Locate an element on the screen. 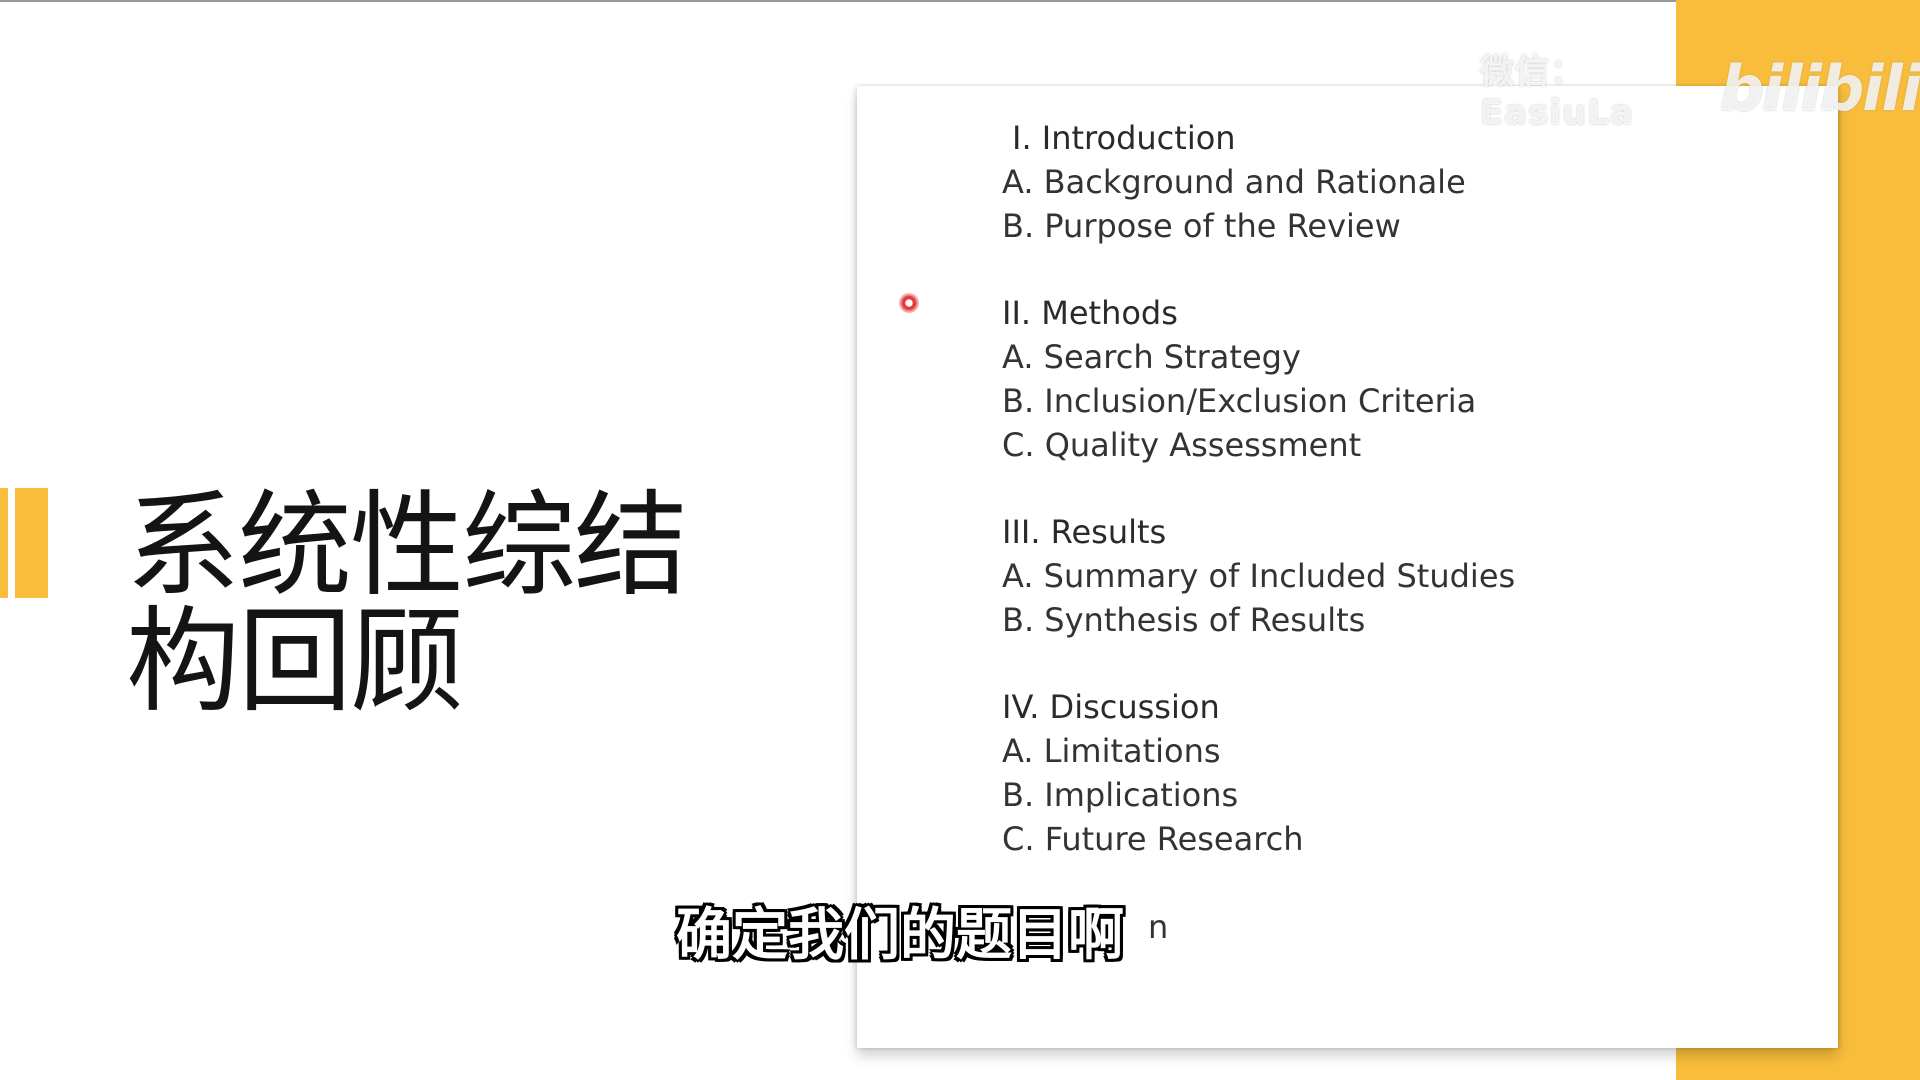 The height and width of the screenshot is (1080, 1920). bilibili-logo-icon: bilibili is located at coordinates (1819, 88).